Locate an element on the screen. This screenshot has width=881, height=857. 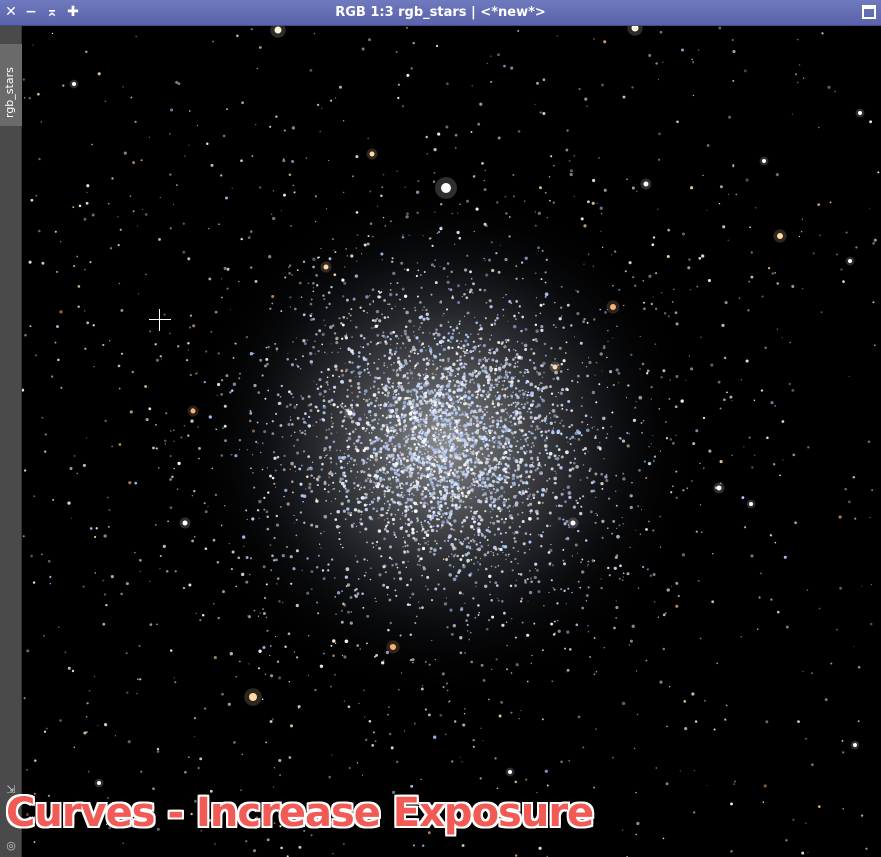
window-titlebar: ✕ − ⌅ ✚ RGB 1:3 rgb_stars | <*new*> is located at coordinates (440, 13).